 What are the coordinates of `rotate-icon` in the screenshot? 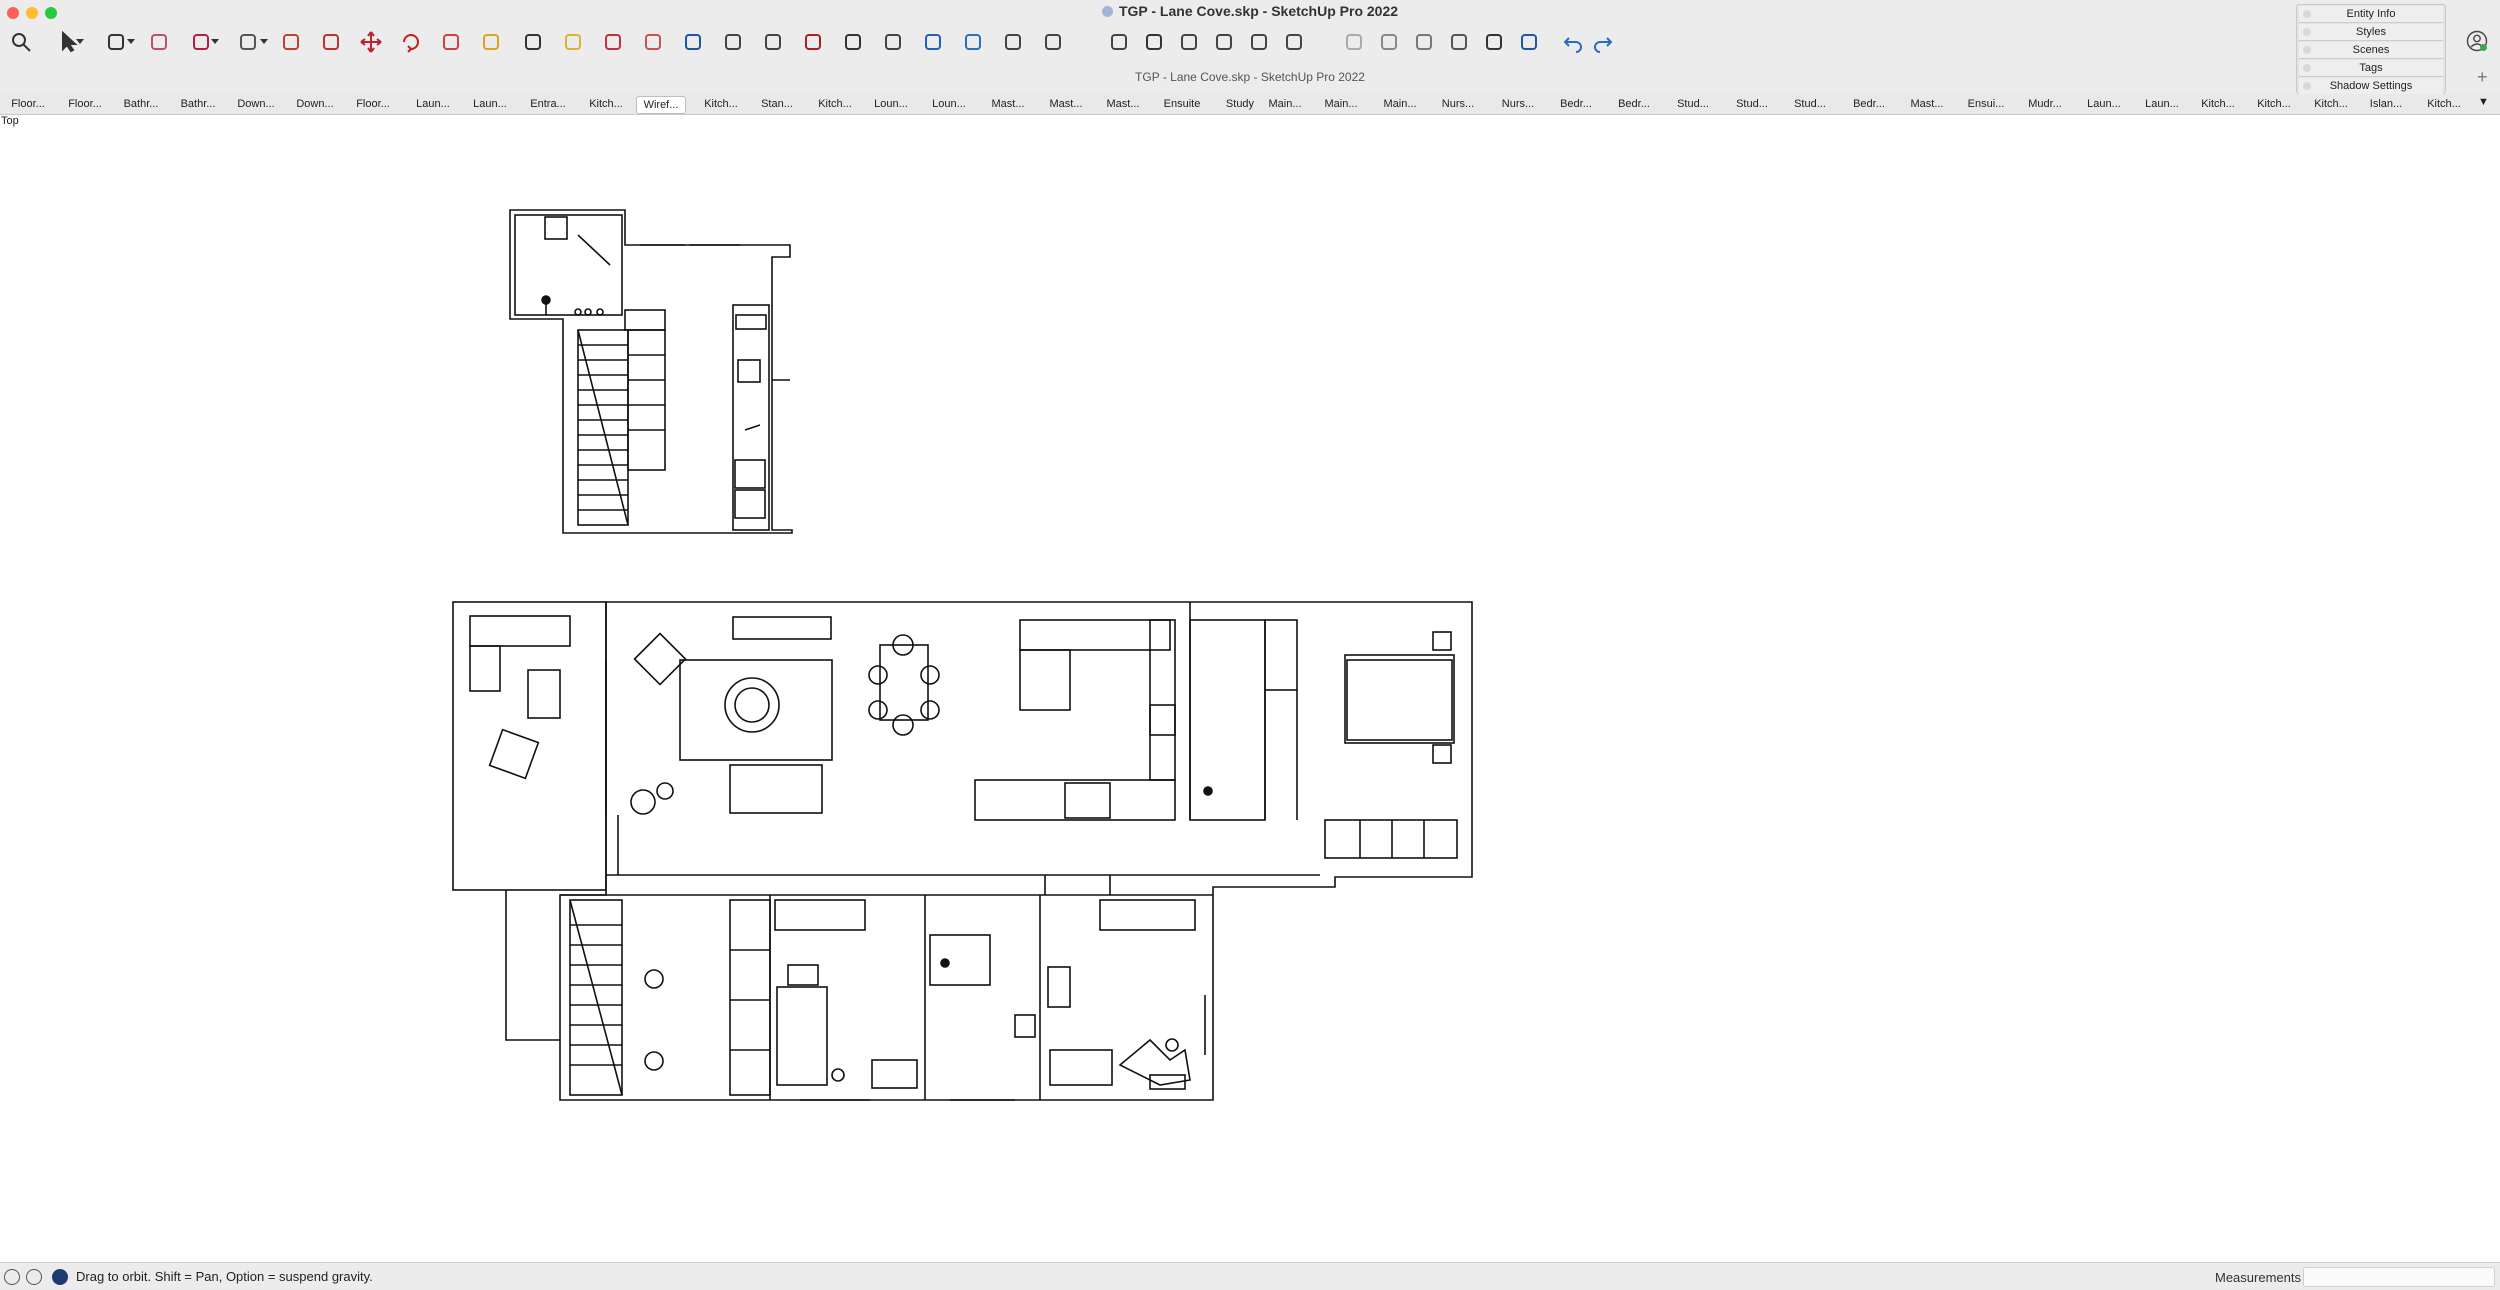 It's located at (411, 42).